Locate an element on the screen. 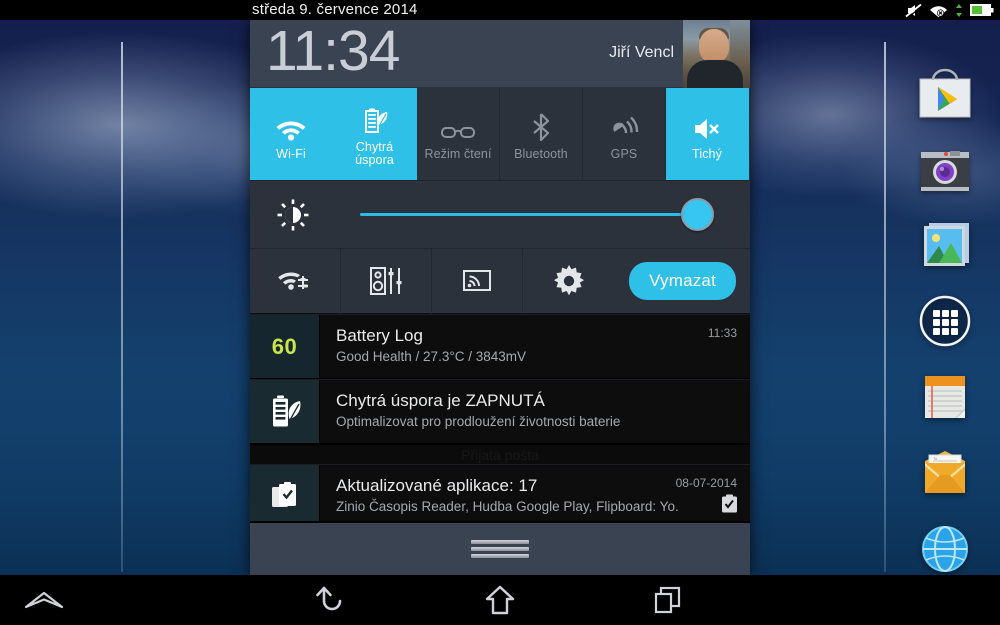  status-bar: středa 9. července 2014 is located at coordinates (500, 10).